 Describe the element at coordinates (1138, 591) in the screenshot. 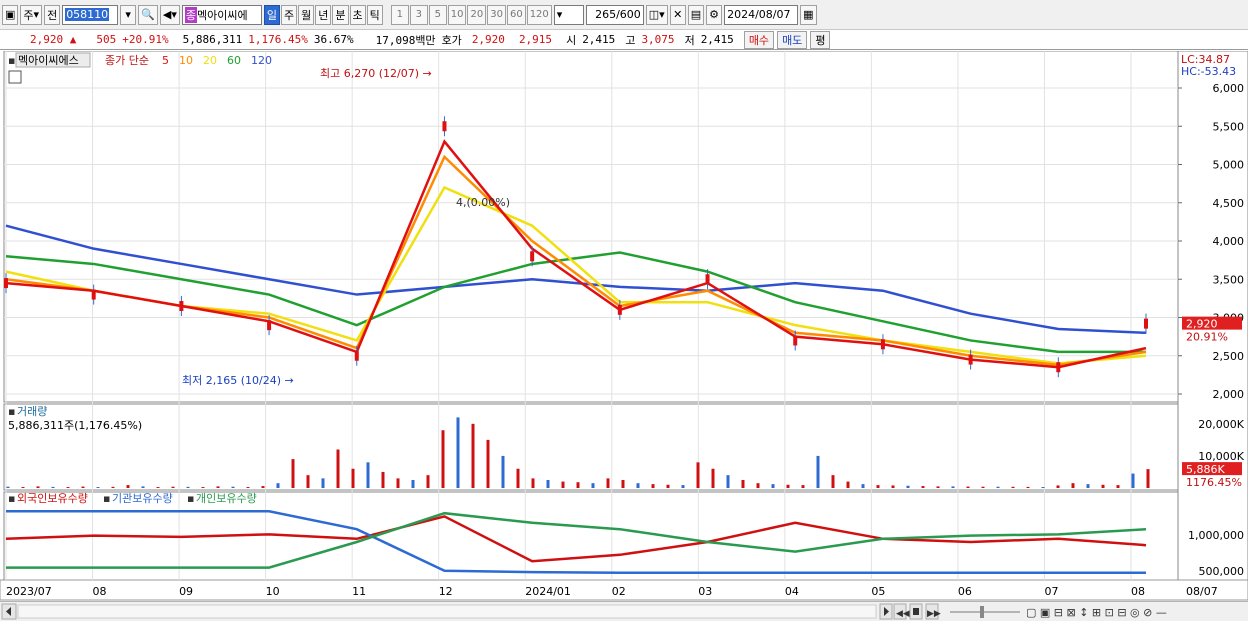

I see `x-tick-label: 08` at that location.